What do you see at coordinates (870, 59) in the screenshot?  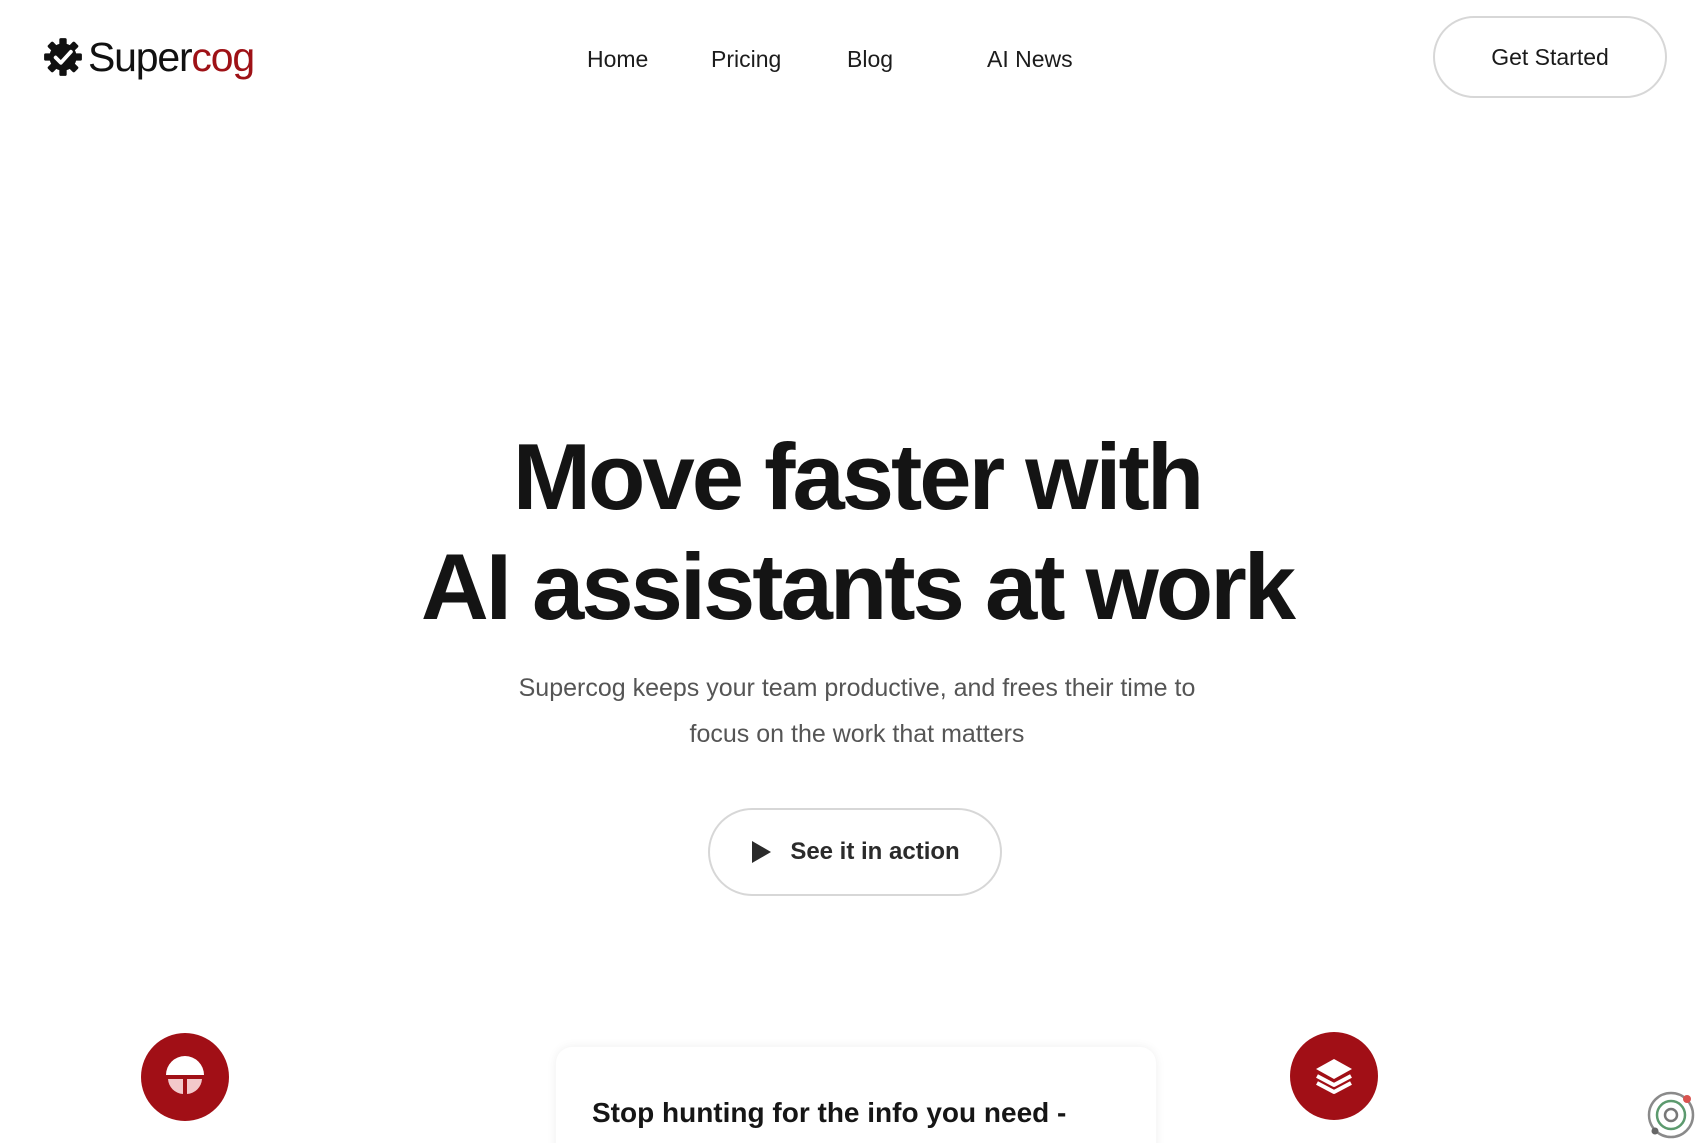 I see `nav-blog: Blog` at bounding box center [870, 59].